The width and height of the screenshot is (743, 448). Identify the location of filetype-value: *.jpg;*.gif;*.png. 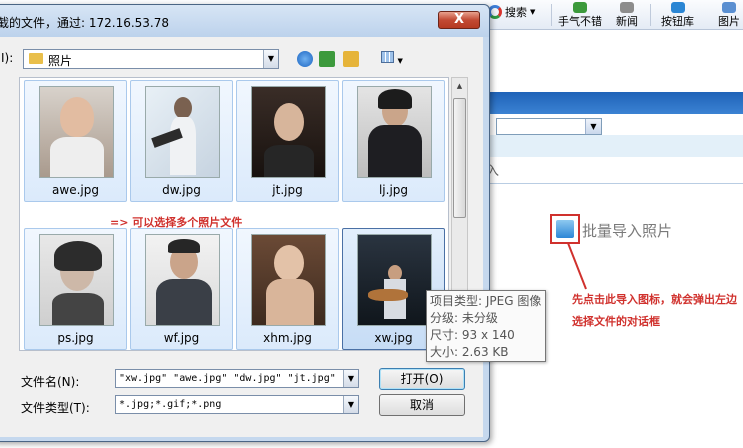
(170, 404).